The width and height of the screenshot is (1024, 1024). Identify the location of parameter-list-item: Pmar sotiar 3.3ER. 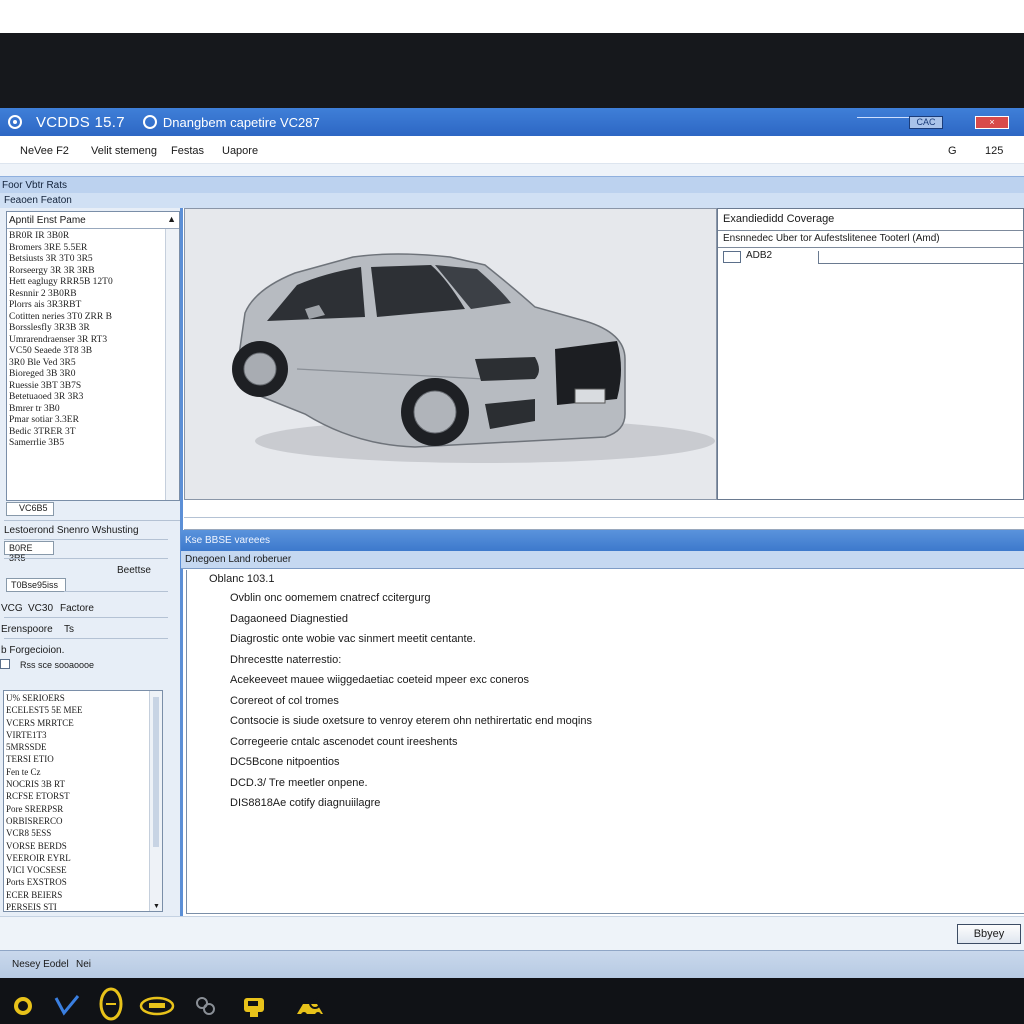
(94, 421).